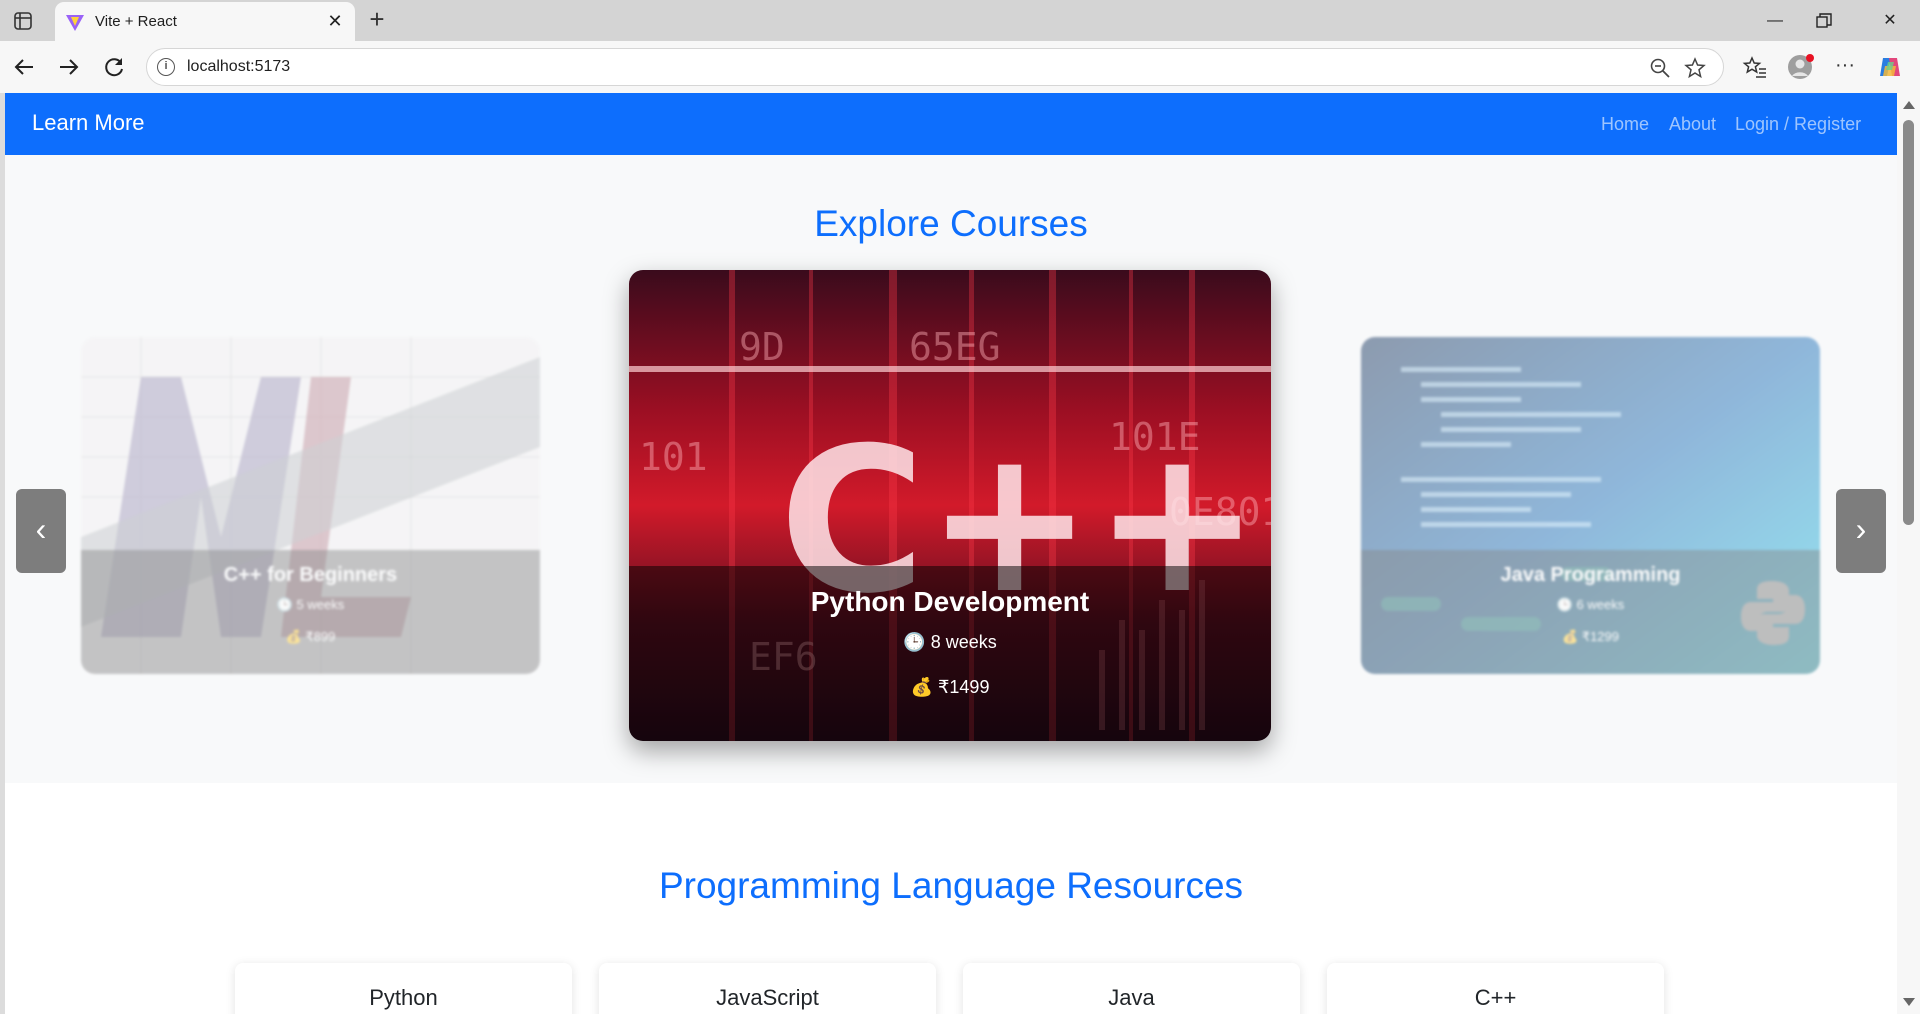 This screenshot has height=1014, width=1920. What do you see at coordinates (310, 575) in the screenshot?
I see `course-title: C++ for Beginners` at bounding box center [310, 575].